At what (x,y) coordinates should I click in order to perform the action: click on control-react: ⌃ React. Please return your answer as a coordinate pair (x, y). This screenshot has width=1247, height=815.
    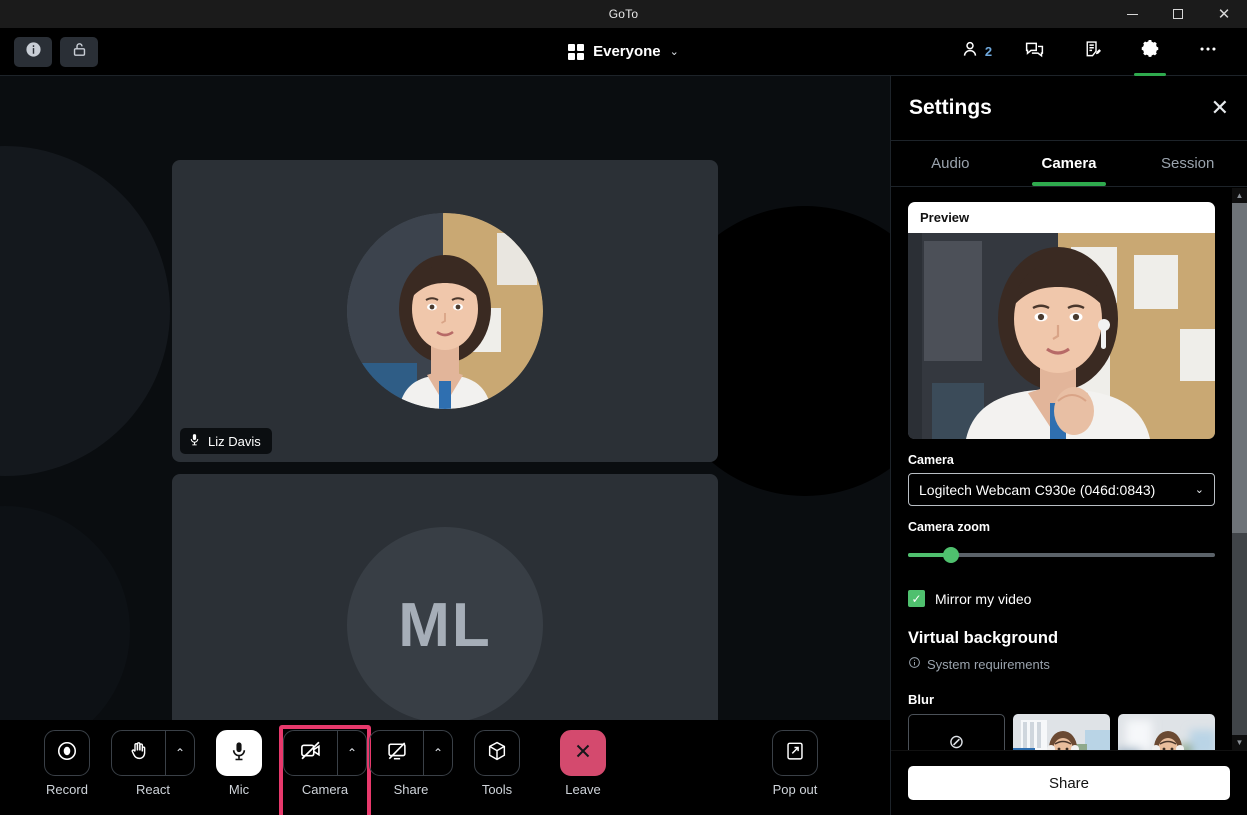
    Looking at the image, I should click on (153, 763).